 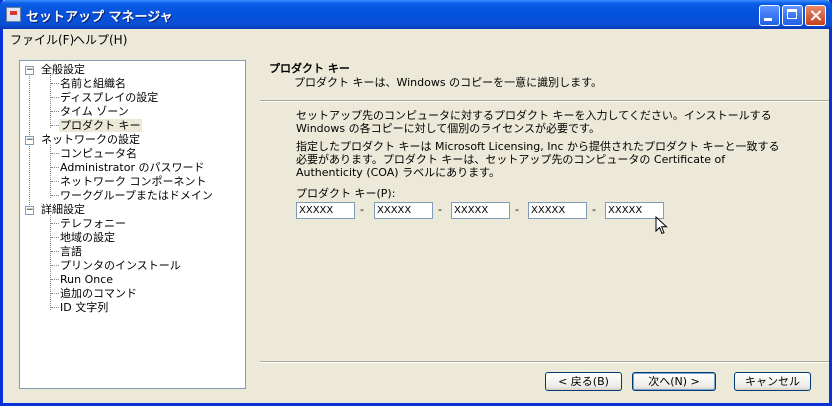 I want to click on footer-divider, so click(x=544, y=362).